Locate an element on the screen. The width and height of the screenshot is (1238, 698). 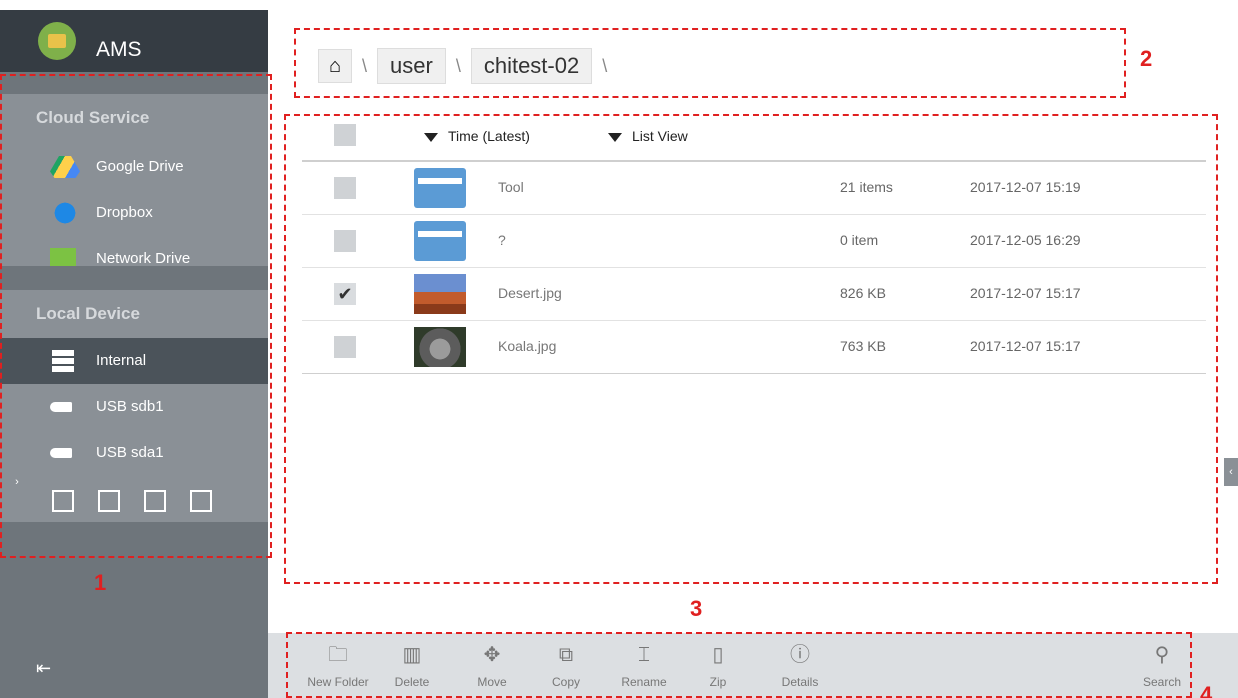
search-label: Search is located at coordinates (1162, 682).